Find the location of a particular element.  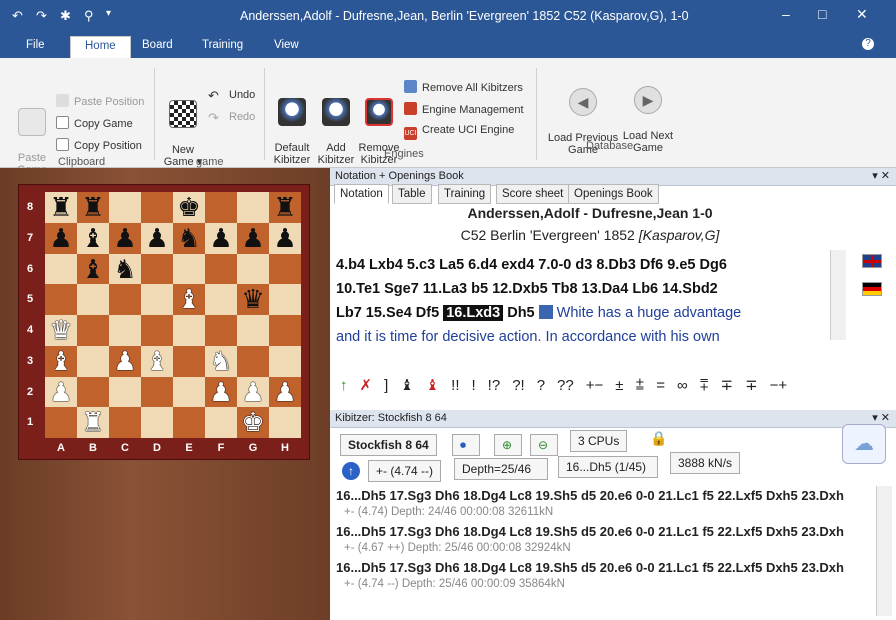

maximize-button: □ is located at coordinates (822, 14).